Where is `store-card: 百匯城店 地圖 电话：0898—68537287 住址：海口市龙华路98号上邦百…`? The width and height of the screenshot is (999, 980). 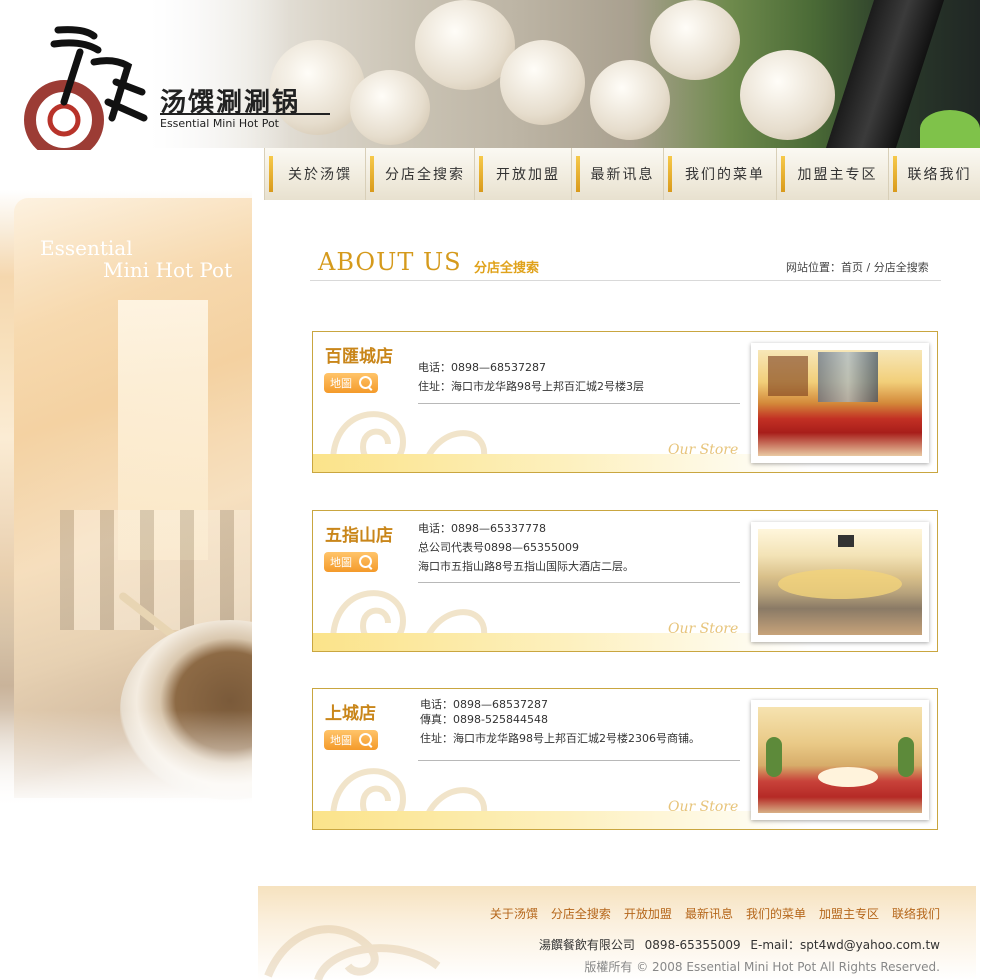 store-card: 百匯城店 地圖 电话：0898—68537287 住址：海口市龙华路98号上邦百… is located at coordinates (625, 402).